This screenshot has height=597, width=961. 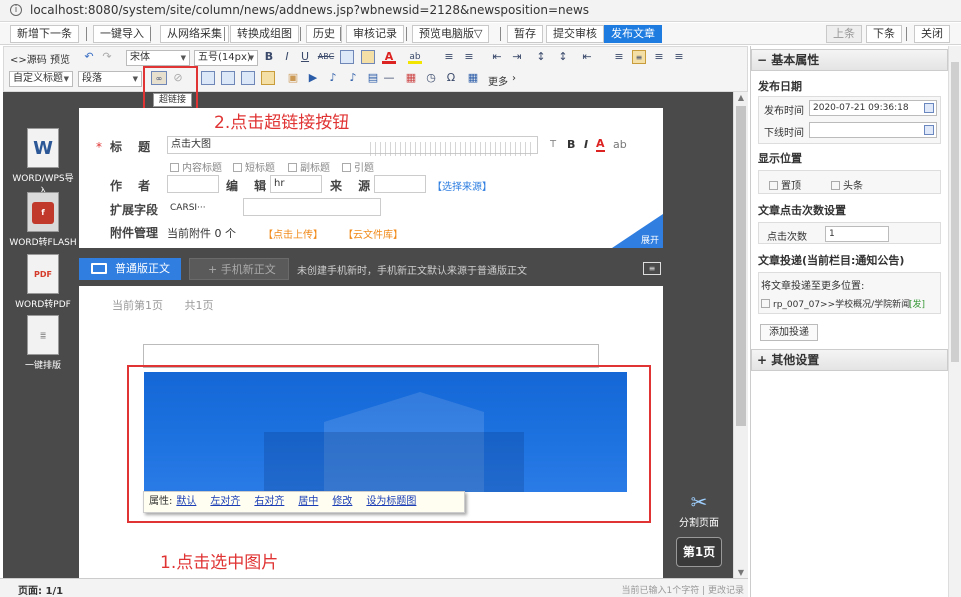 What do you see at coordinates (110, 79) in the screenshot?
I see `paragraph-select: 段落 ▼` at bounding box center [110, 79].